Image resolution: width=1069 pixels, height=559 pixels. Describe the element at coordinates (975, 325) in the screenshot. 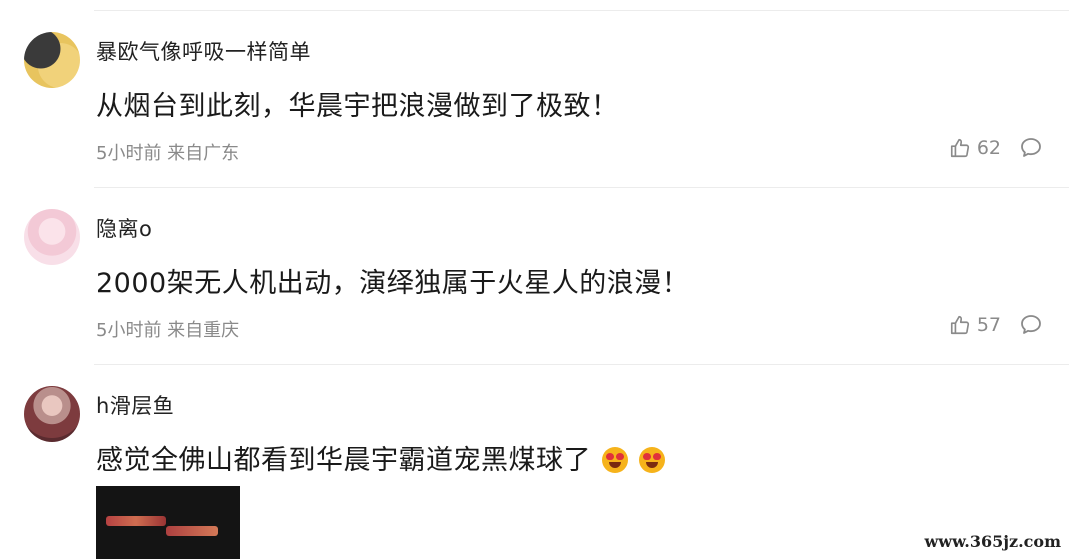

I see `like-button: 57` at that location.